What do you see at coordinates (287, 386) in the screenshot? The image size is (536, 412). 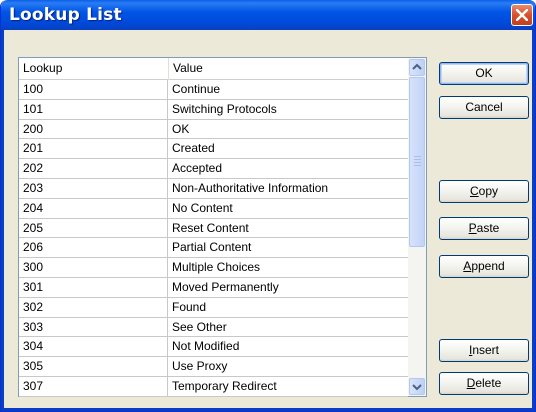 I see `value-cell: Temporary Redirect` at bounding box center [287, 386].